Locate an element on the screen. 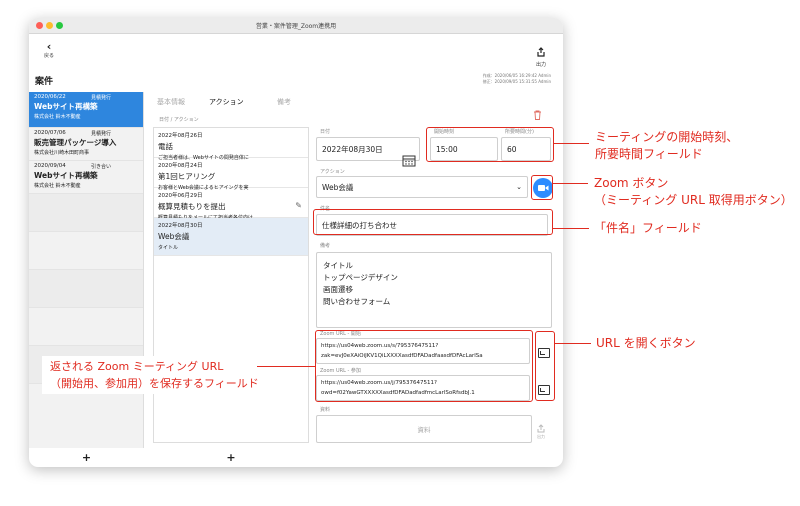  project-date: 2020/09/04 is located at coordinates (50, 166).